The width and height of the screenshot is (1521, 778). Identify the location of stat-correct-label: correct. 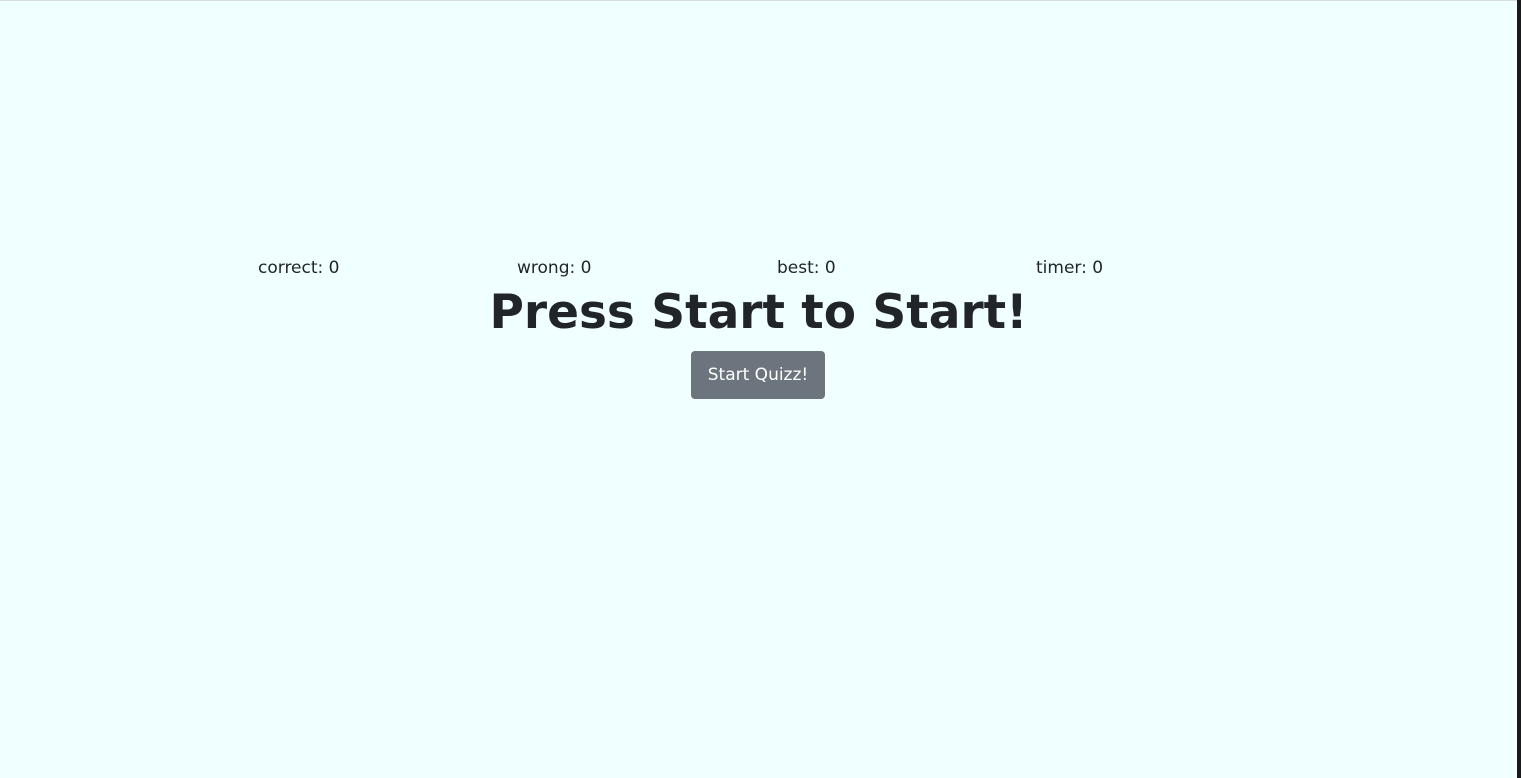
(293, 268).